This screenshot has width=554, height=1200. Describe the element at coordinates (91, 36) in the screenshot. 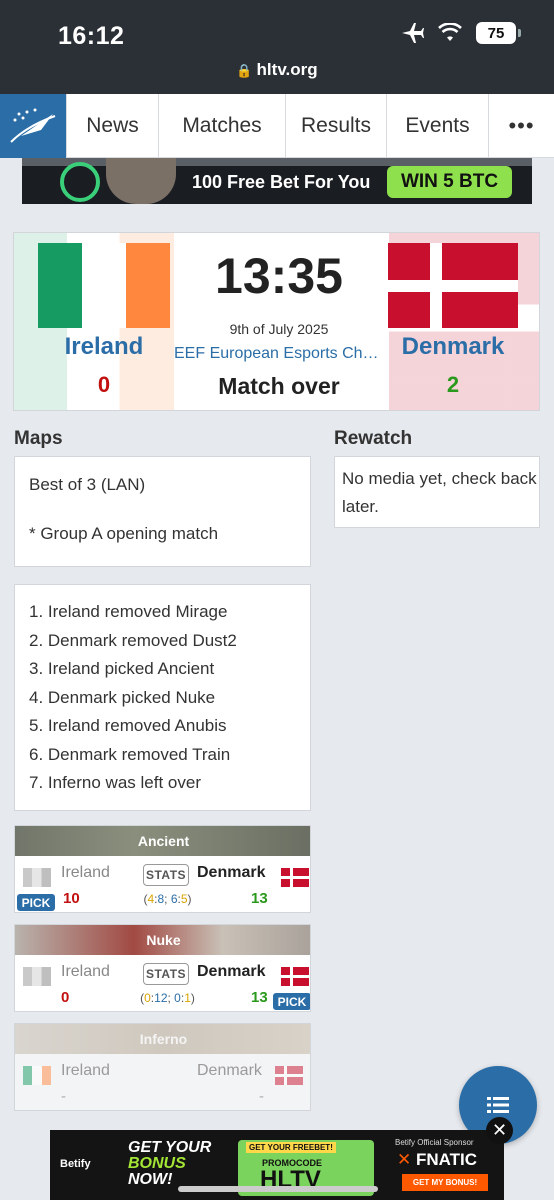

I see `clock: 16:12` at that location.